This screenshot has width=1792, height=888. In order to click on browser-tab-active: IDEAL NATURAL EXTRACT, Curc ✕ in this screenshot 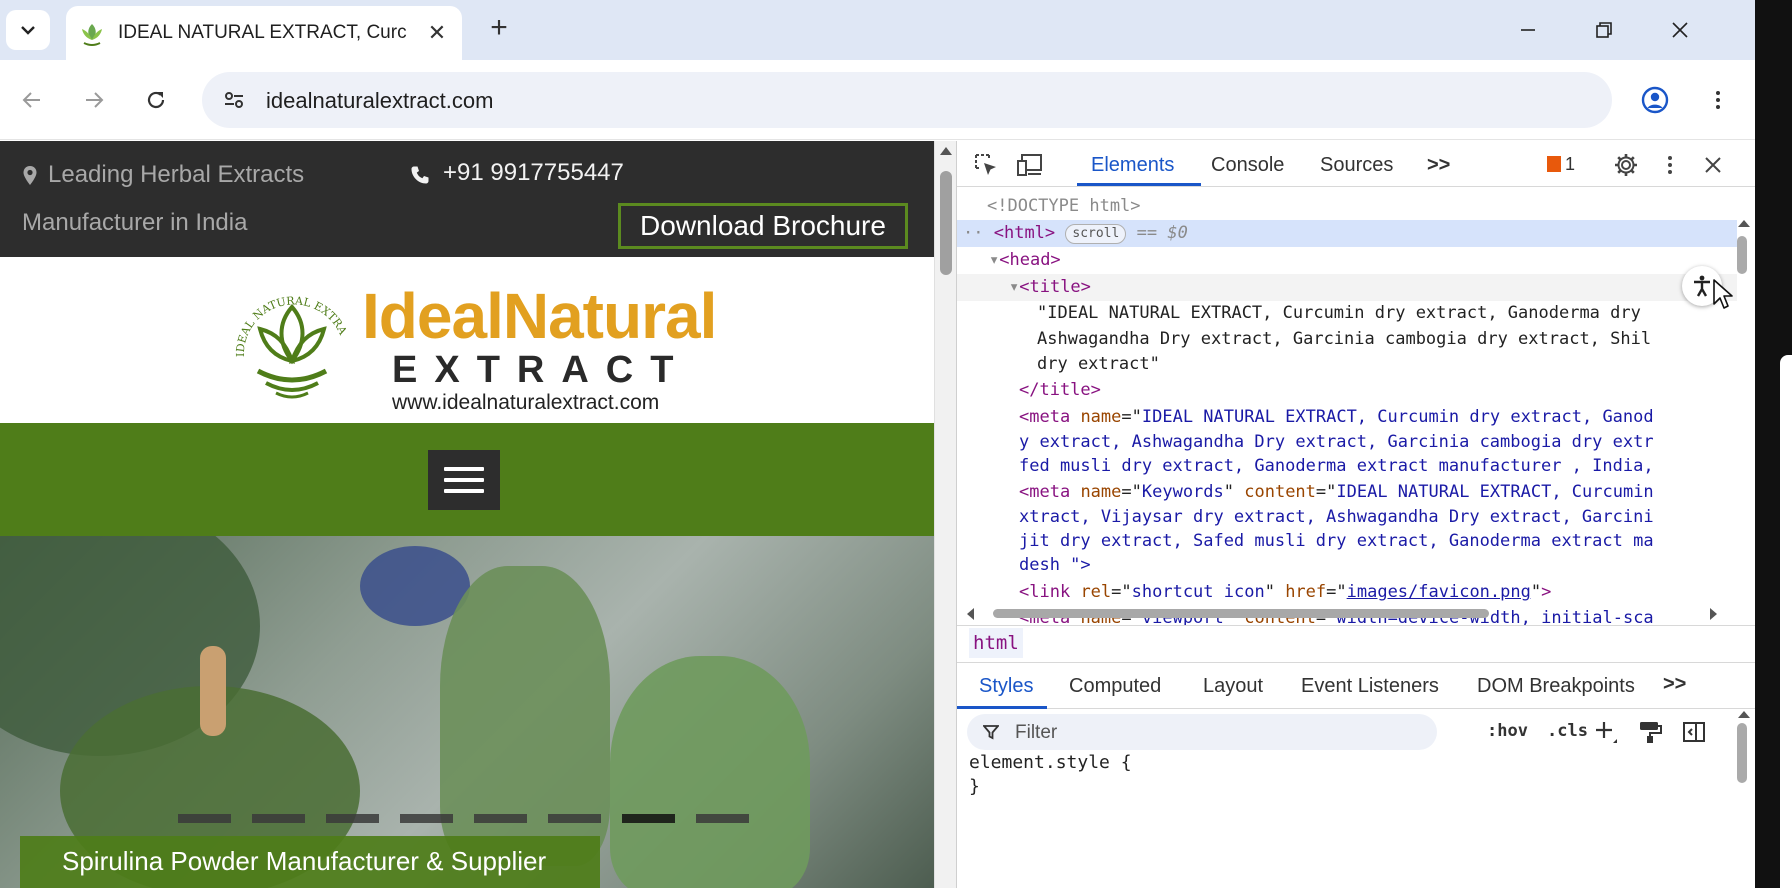, I will do `click(264, 33)`.